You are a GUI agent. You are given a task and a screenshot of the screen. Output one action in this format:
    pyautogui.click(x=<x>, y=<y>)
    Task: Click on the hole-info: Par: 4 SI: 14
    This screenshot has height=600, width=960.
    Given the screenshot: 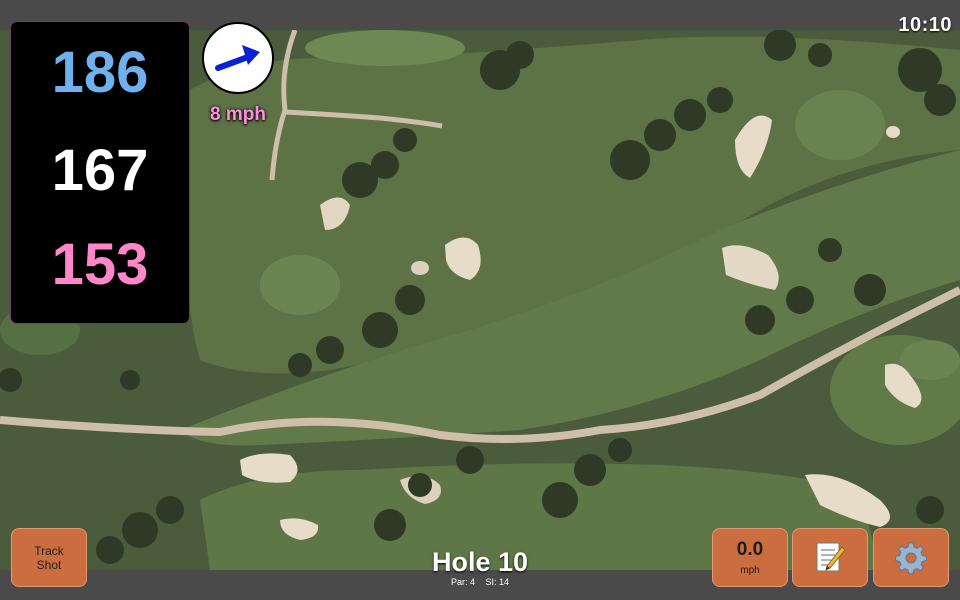 What is the action you would take?
    pyautogui.click(x=480, y=582)
    